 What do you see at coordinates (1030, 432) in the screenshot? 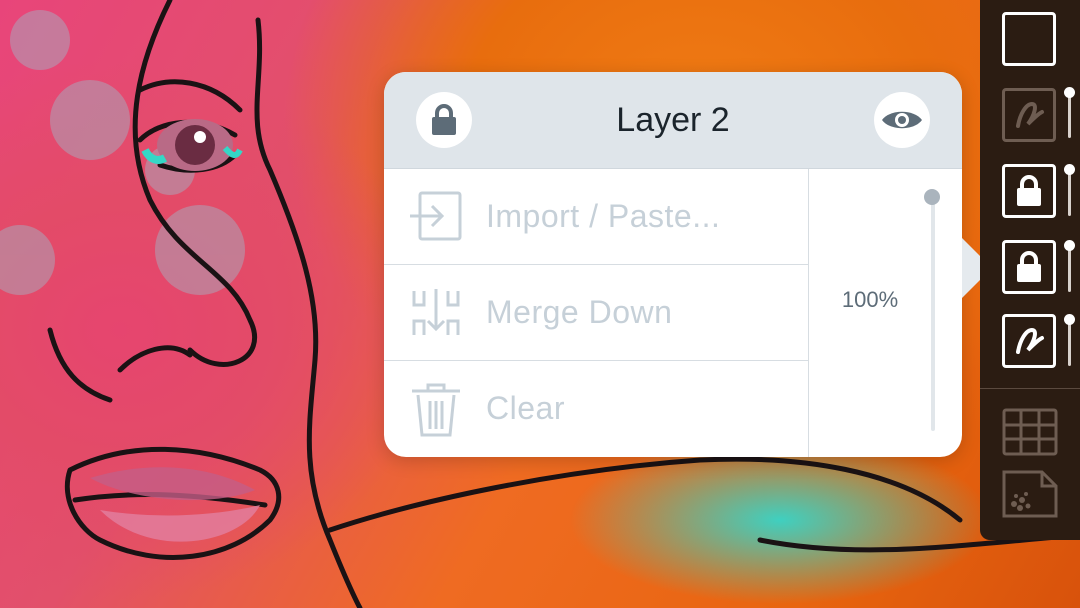
I see `grid-icon` at bounding box center [1030, 432].